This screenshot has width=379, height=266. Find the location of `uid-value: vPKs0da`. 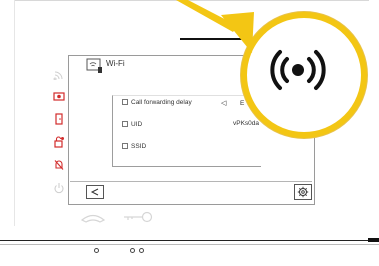

uid-value: vPKs0da is located at coordinates (246, 123).